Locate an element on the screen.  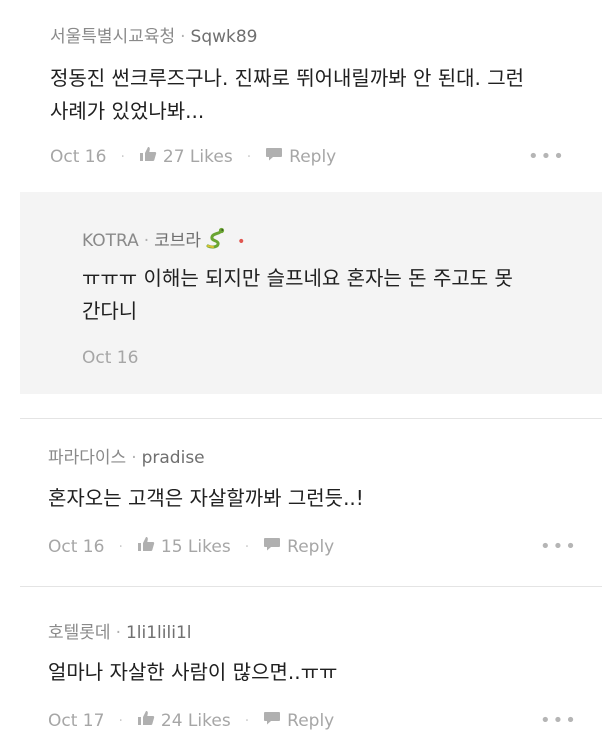
comment-text: 혼자오는 고객은 자살할까봐 그런듯..! is located at coordinates (206, 498).